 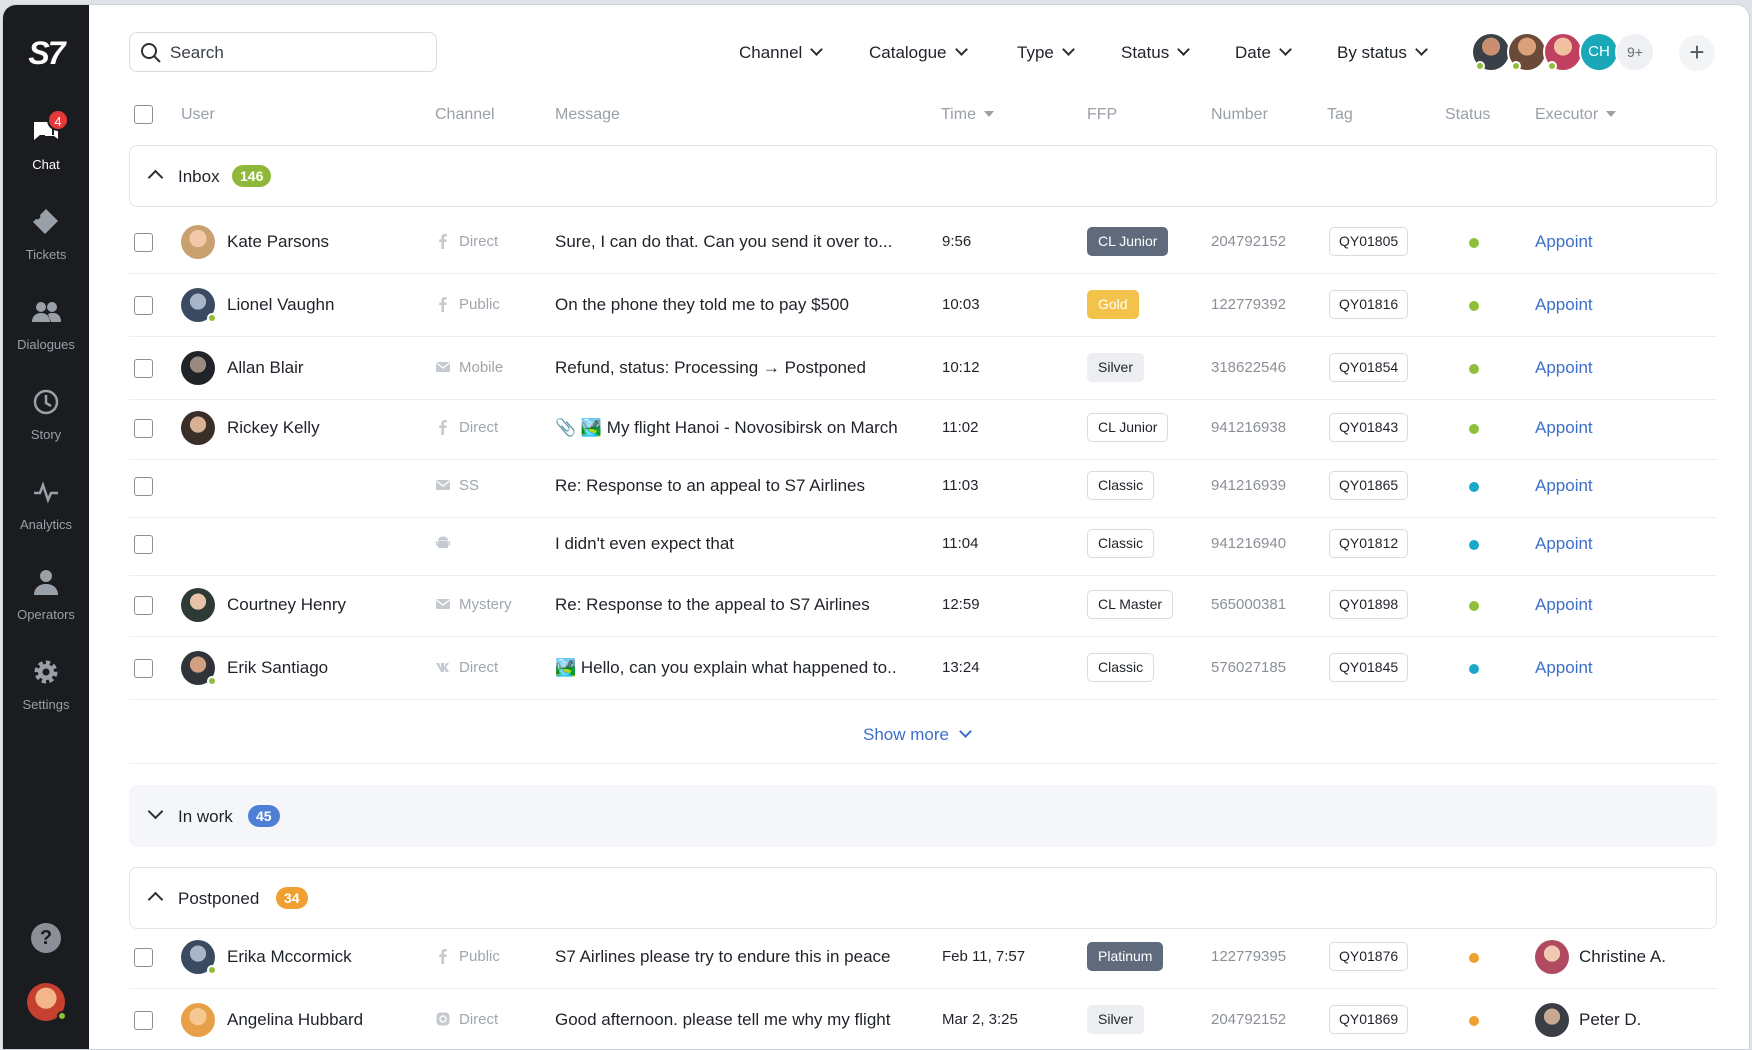 I want to click on message-preview: Refund, status: Processing → Postponed, so click(x=735, y=368).